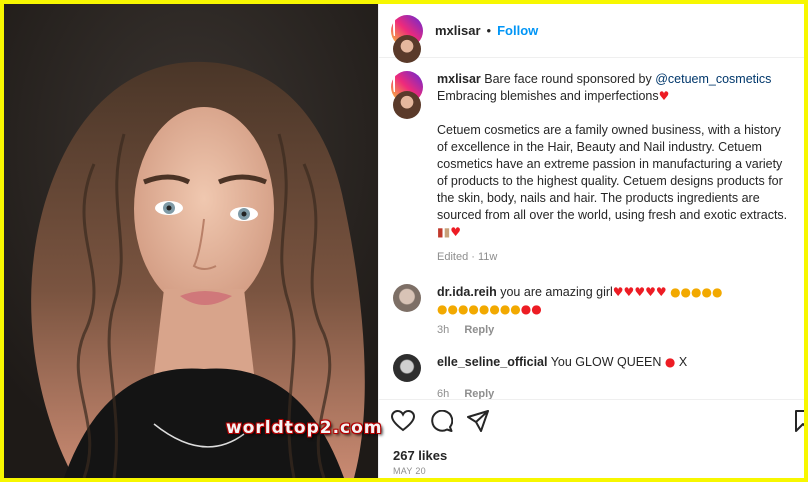 This screenshot has width=808, height=482. Describe the element at coordinates (591, 43) in the screenshot. I see `post-header: mxlisar • Follow` at that location.